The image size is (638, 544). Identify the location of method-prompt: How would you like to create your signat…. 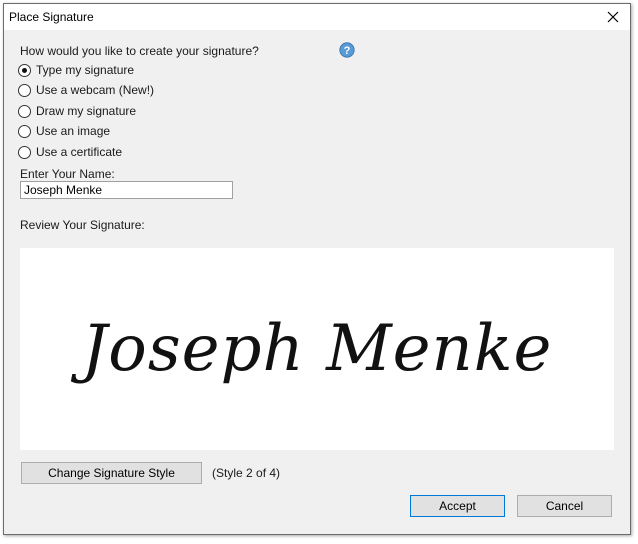
(139, 51).